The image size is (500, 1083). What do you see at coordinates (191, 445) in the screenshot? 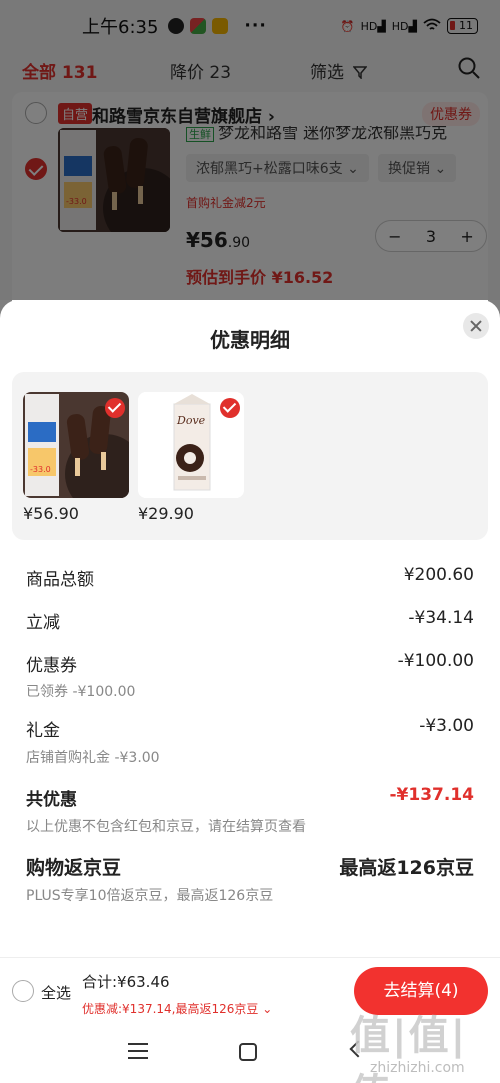
I see `item-thumbnail: Dove` at bounding box center [191, 445].